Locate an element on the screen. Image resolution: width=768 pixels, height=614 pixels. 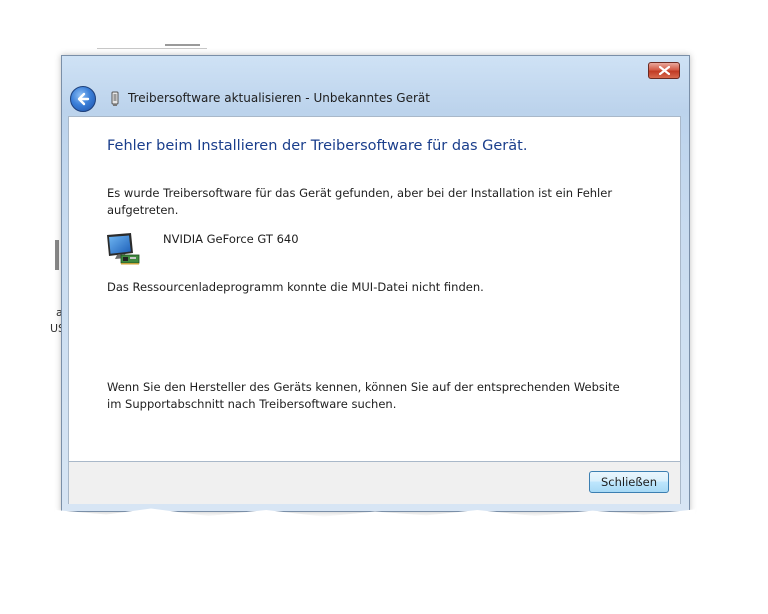
device-name: NVIDIA GeForce GT 640 is located at coordinates (231, 239).